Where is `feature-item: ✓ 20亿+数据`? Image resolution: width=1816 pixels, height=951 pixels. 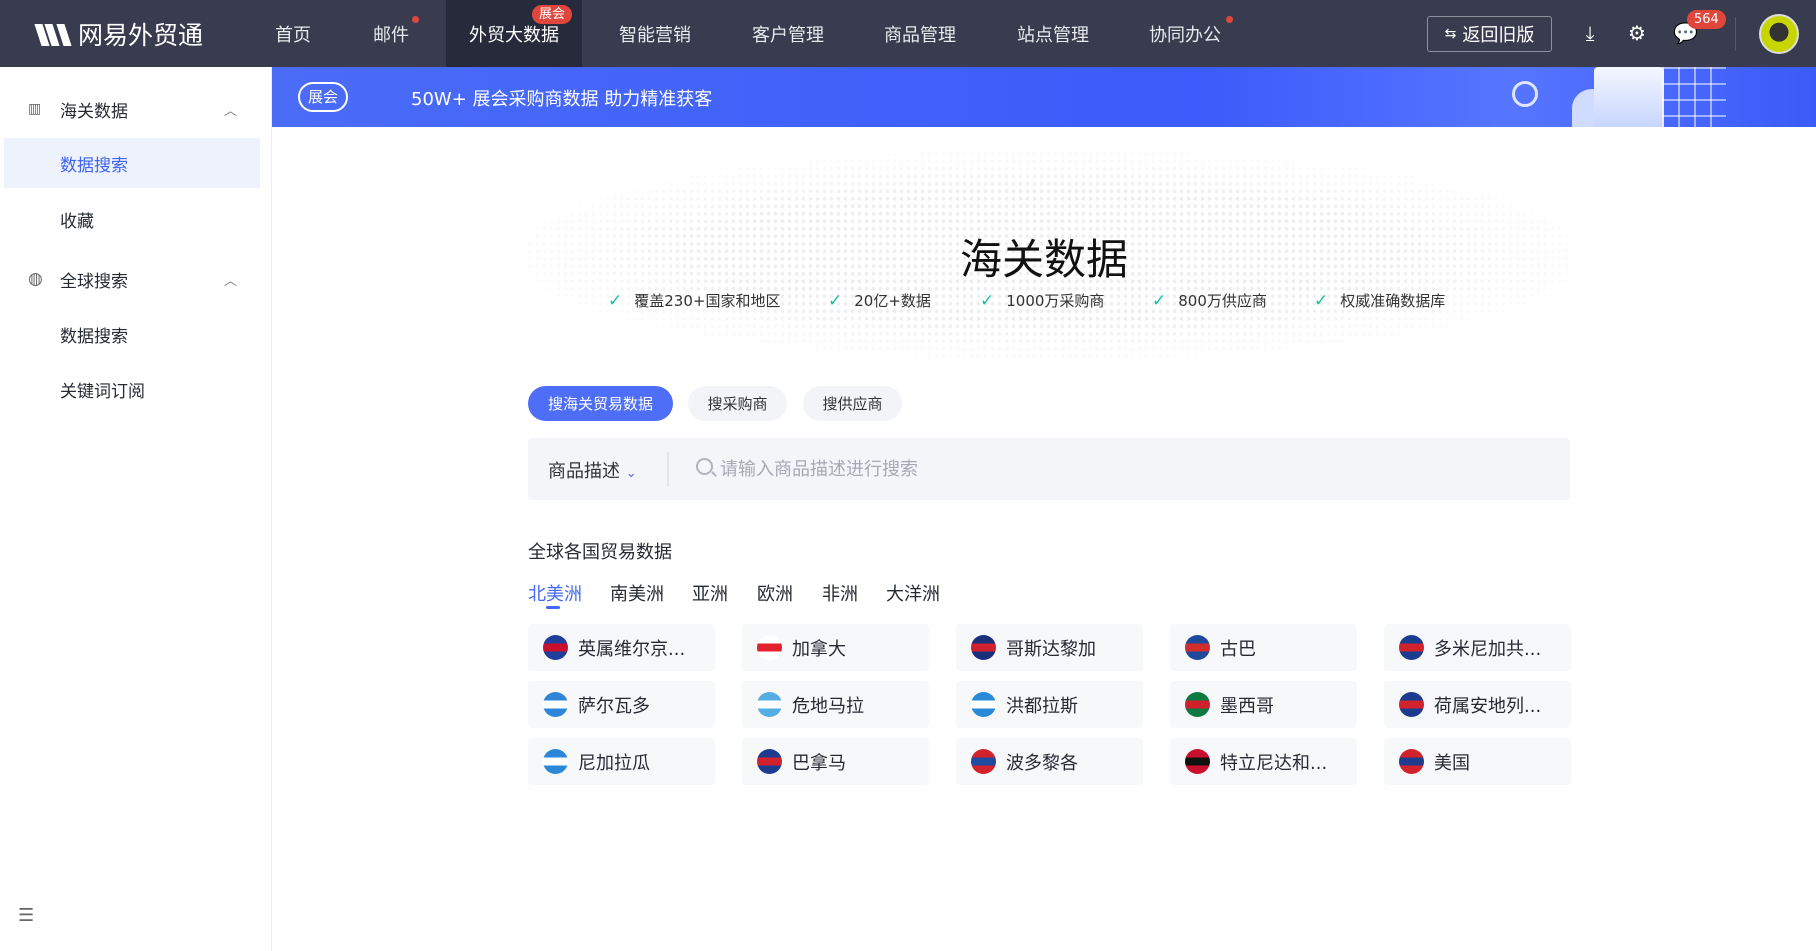
feature-item: ✓ 20亿+数据 is located at coordinates (904, 300).